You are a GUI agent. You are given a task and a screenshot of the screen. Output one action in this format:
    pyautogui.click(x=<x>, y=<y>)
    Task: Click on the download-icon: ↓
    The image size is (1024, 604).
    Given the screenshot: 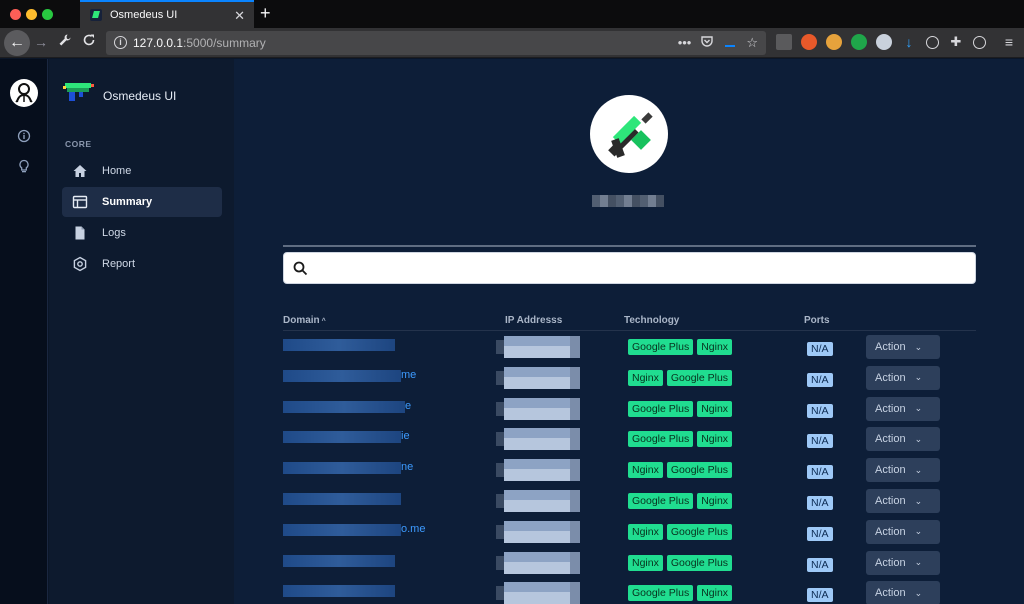 What is the action you would take?
    pyautogui.click(x=909, y=42)
    